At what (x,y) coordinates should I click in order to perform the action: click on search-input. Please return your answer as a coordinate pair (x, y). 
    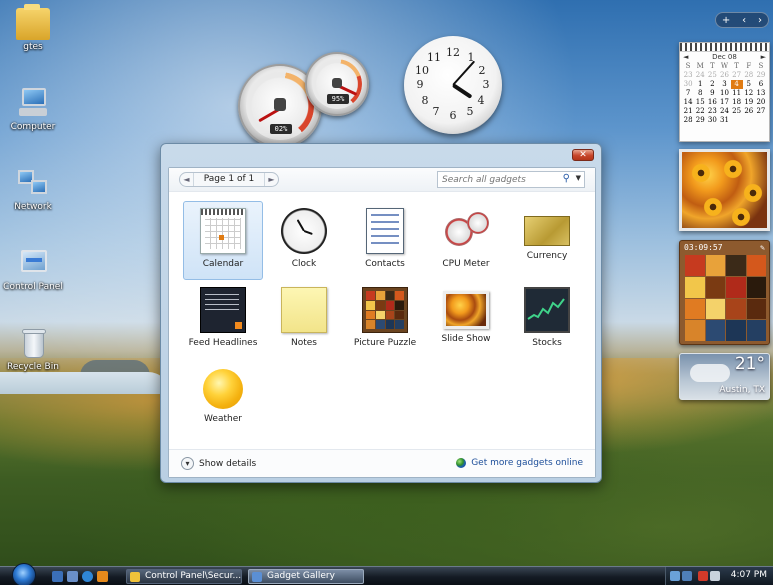
    Looking at the image, I should click on (497, 179).